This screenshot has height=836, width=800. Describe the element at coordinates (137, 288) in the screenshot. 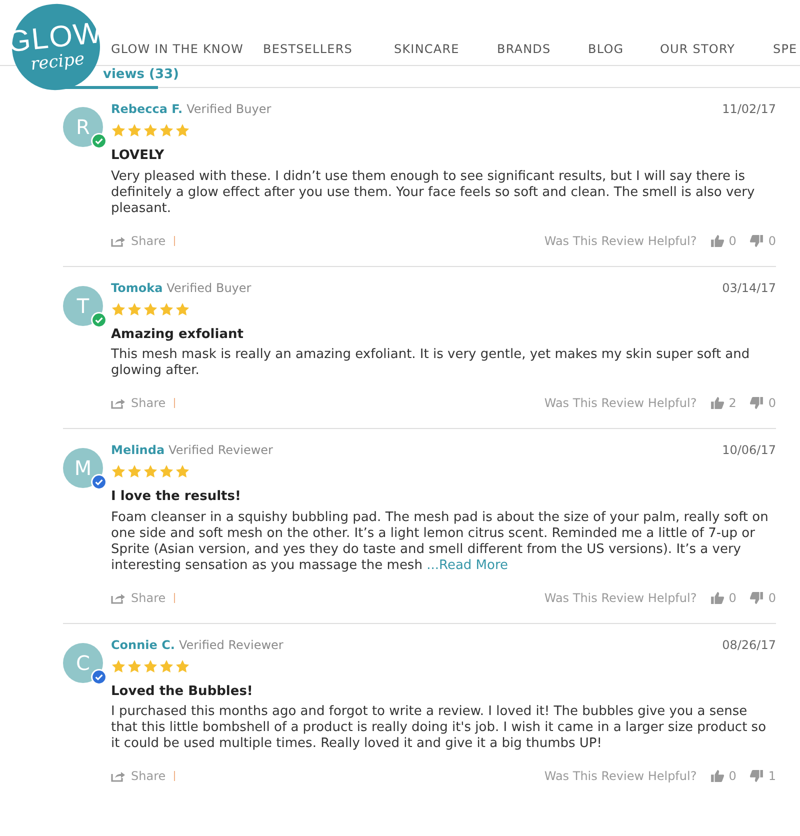

I see `reviewer-name: Tomoka` at that location.